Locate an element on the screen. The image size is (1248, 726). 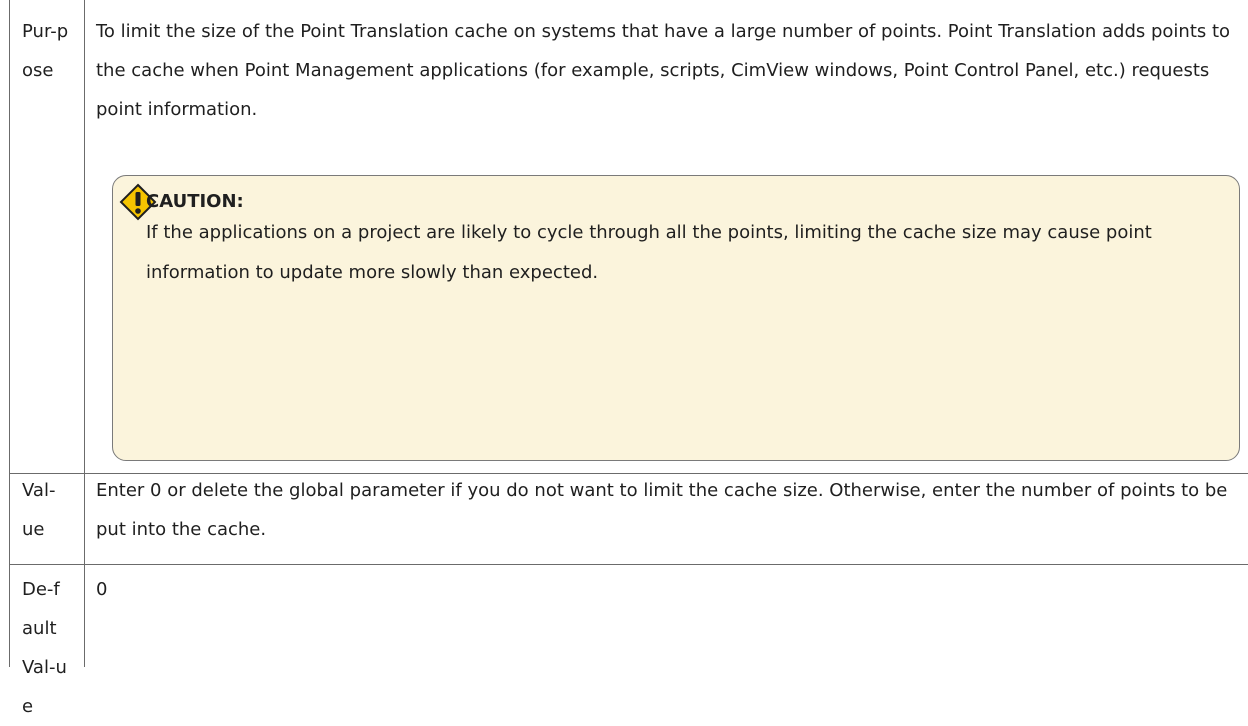
caution-title: CAUTION: is located at coordinates (195, 201).